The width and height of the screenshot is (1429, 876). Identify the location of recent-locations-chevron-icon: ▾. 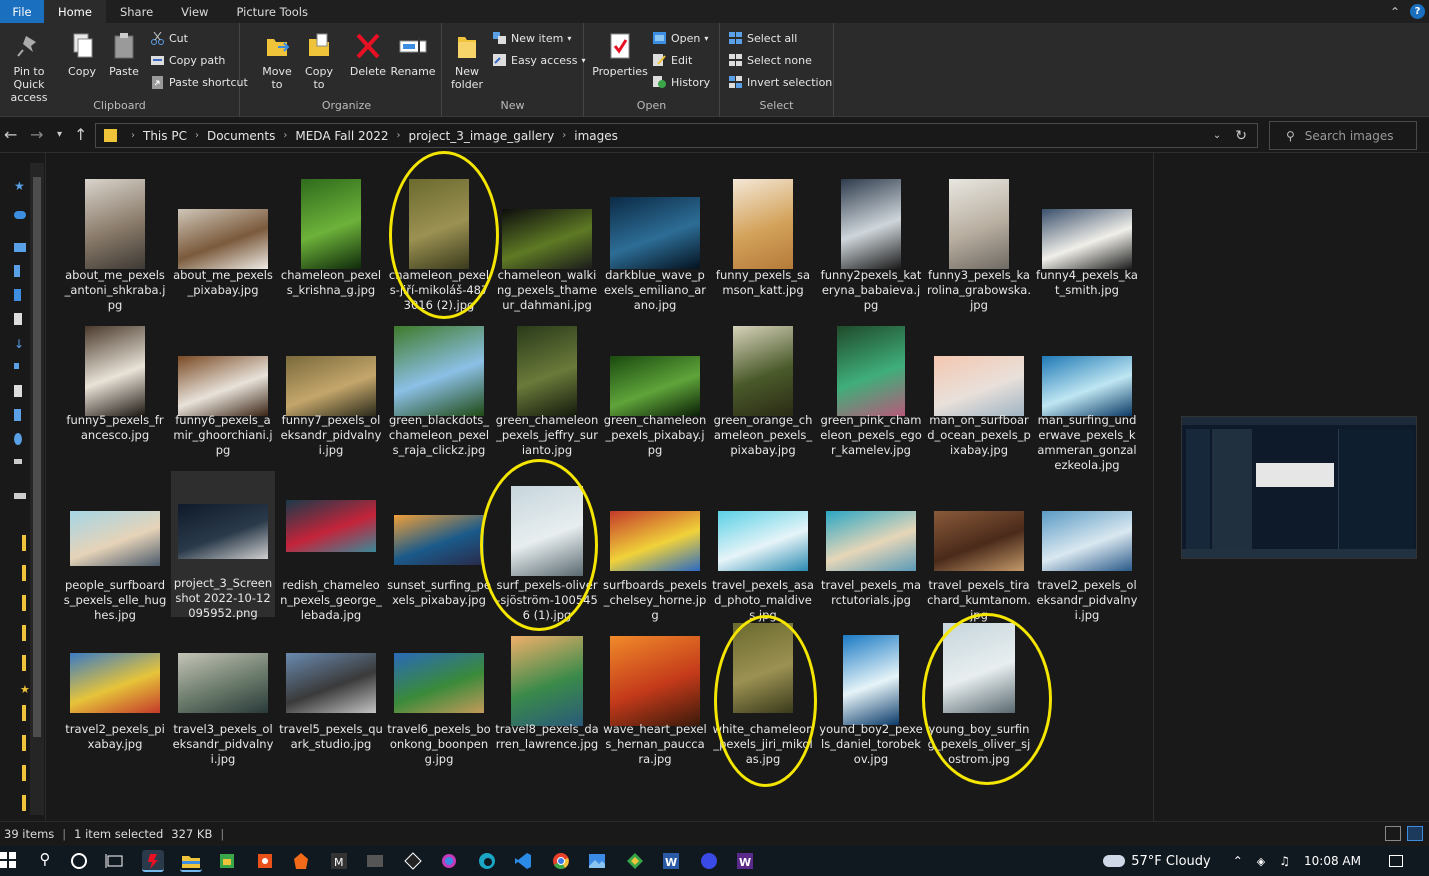
(59, 134).